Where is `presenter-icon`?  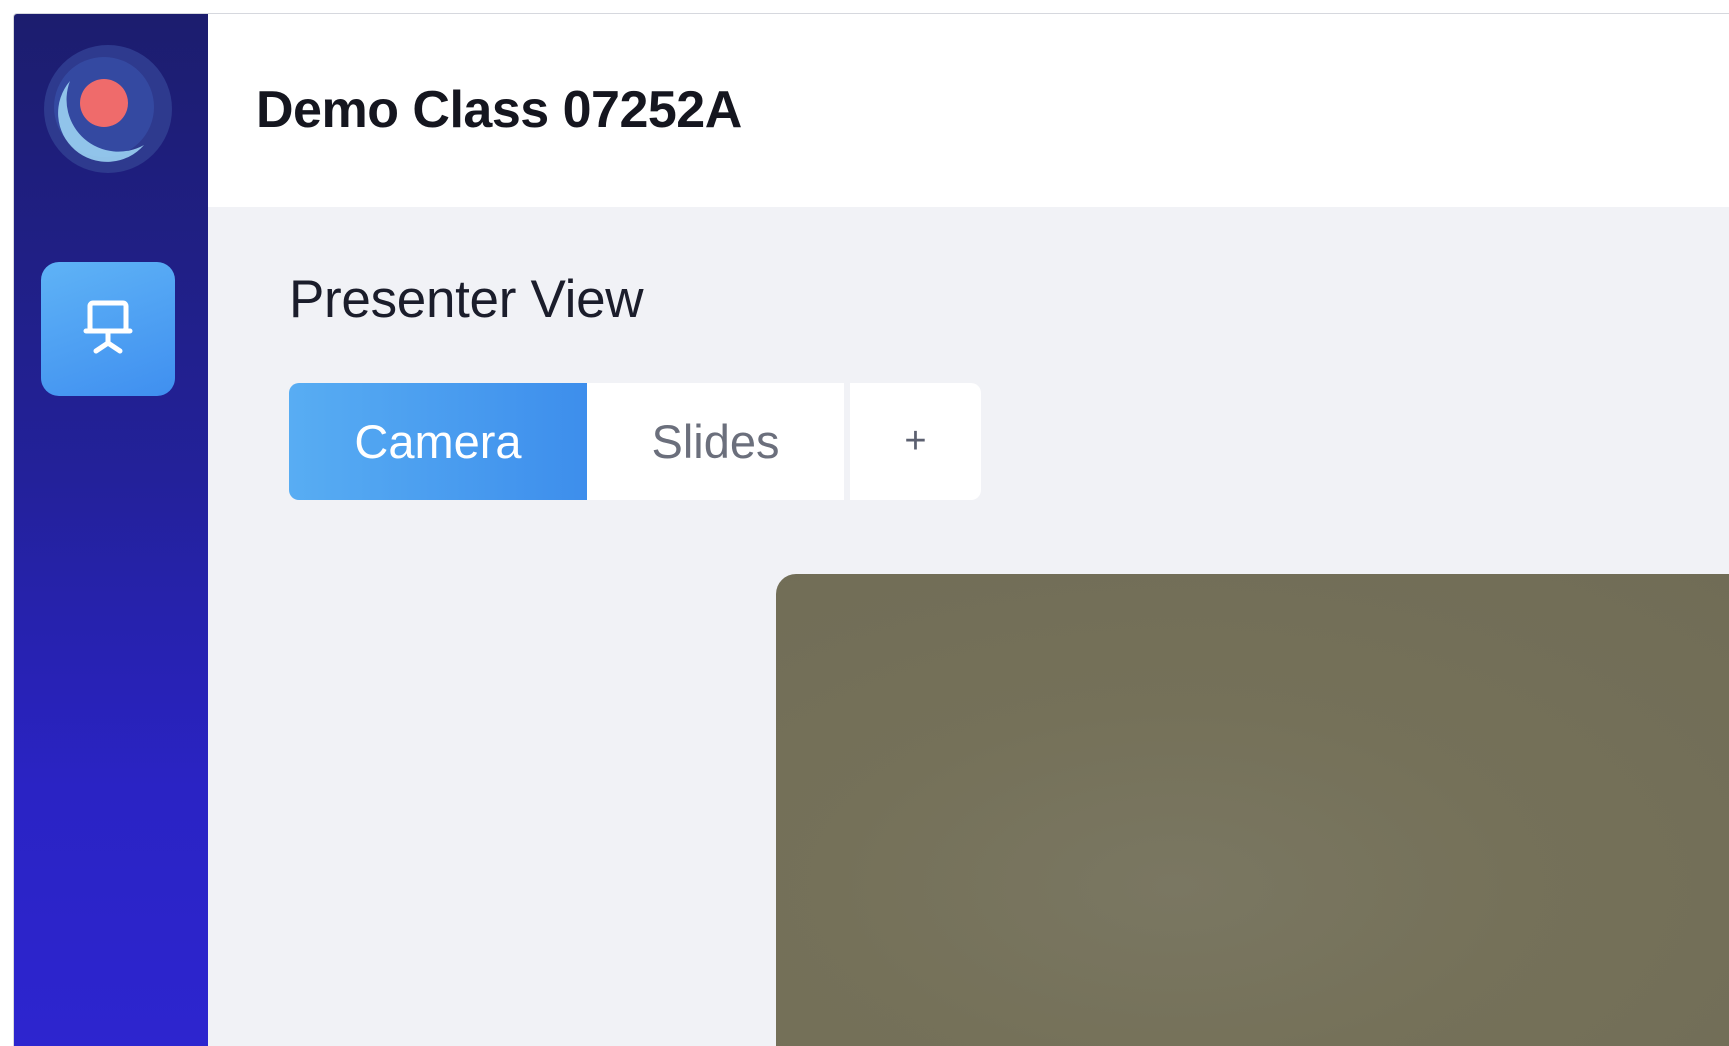 presenter-icon is located at coordinates (108, 329).